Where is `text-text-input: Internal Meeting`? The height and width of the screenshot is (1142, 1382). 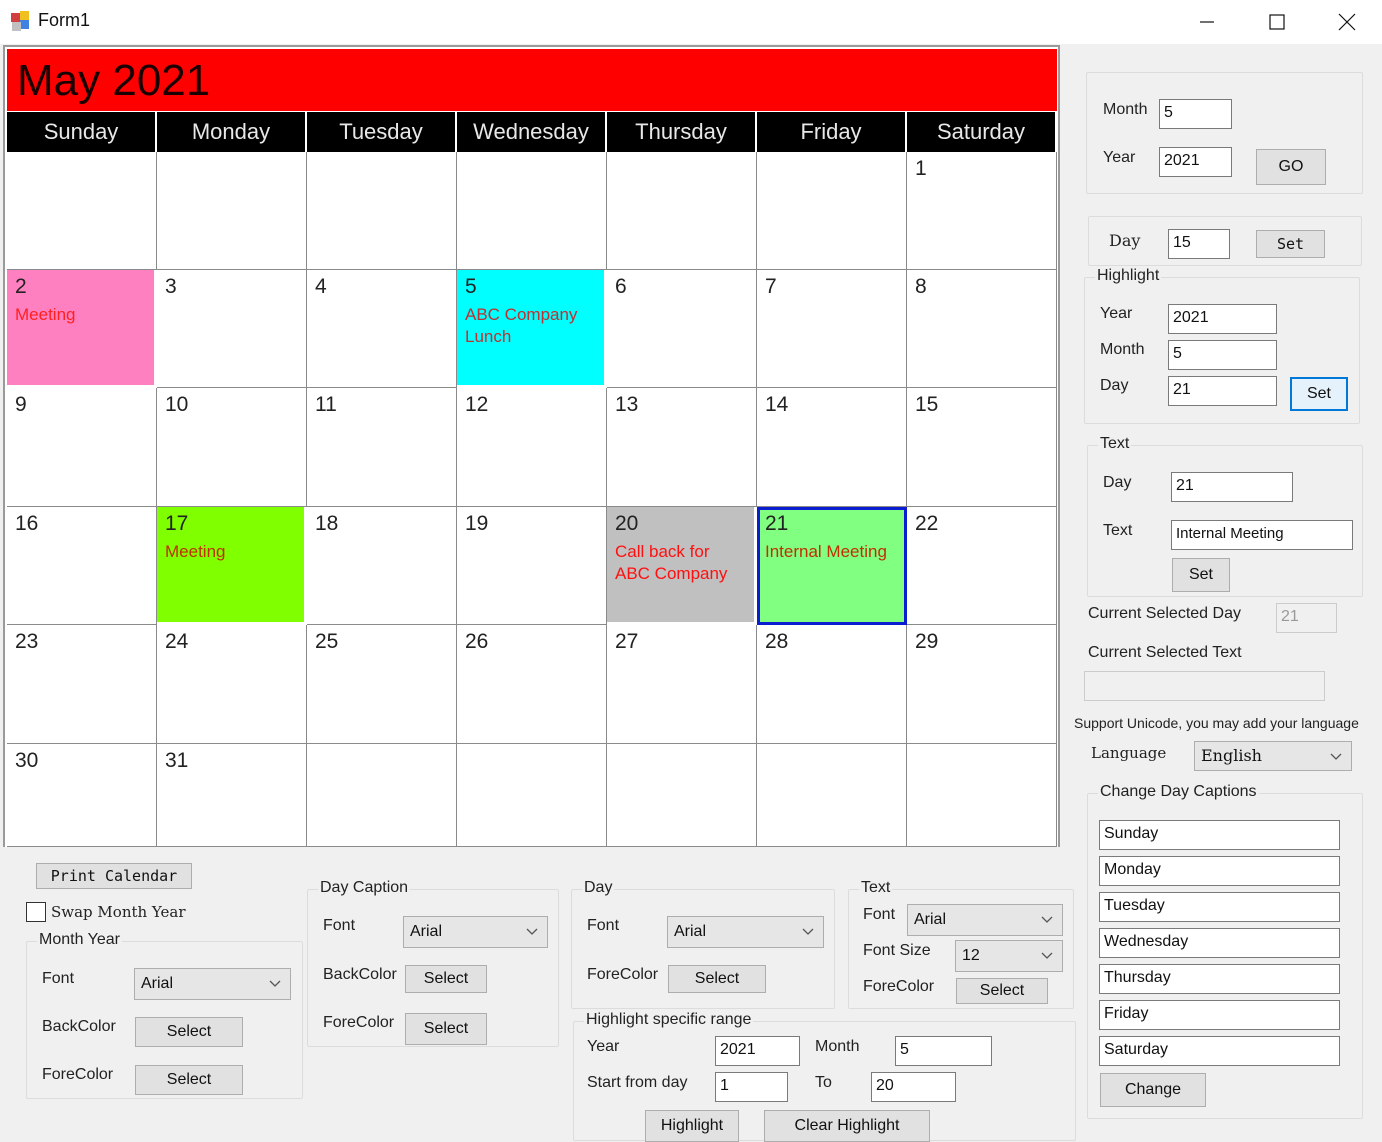 text-text-input: Internal Meeting is located at coordinates (1262, 535).